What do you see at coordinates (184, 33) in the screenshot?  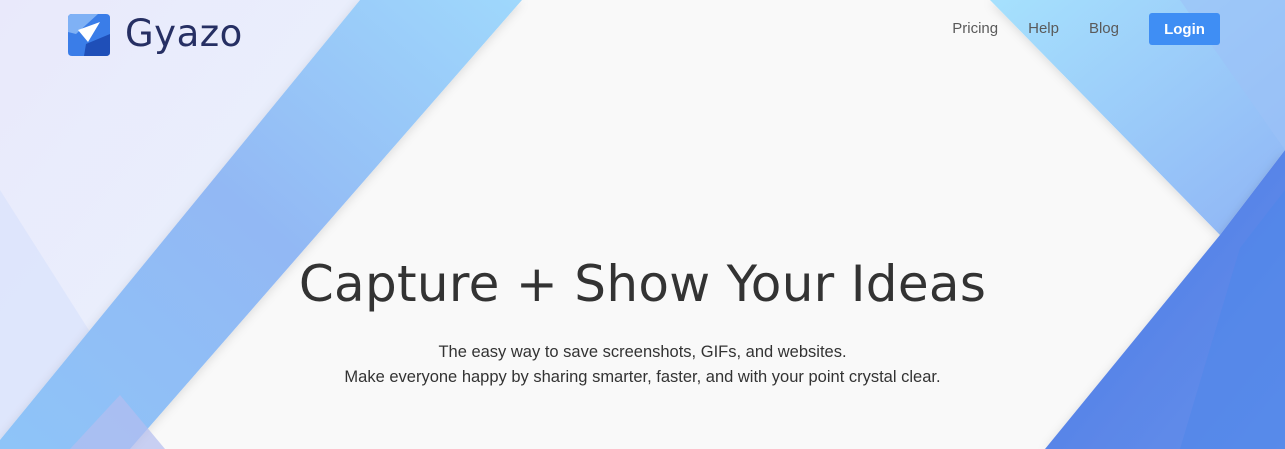 I see `brand-name: Gyazo` at bounding box center [184, 33].